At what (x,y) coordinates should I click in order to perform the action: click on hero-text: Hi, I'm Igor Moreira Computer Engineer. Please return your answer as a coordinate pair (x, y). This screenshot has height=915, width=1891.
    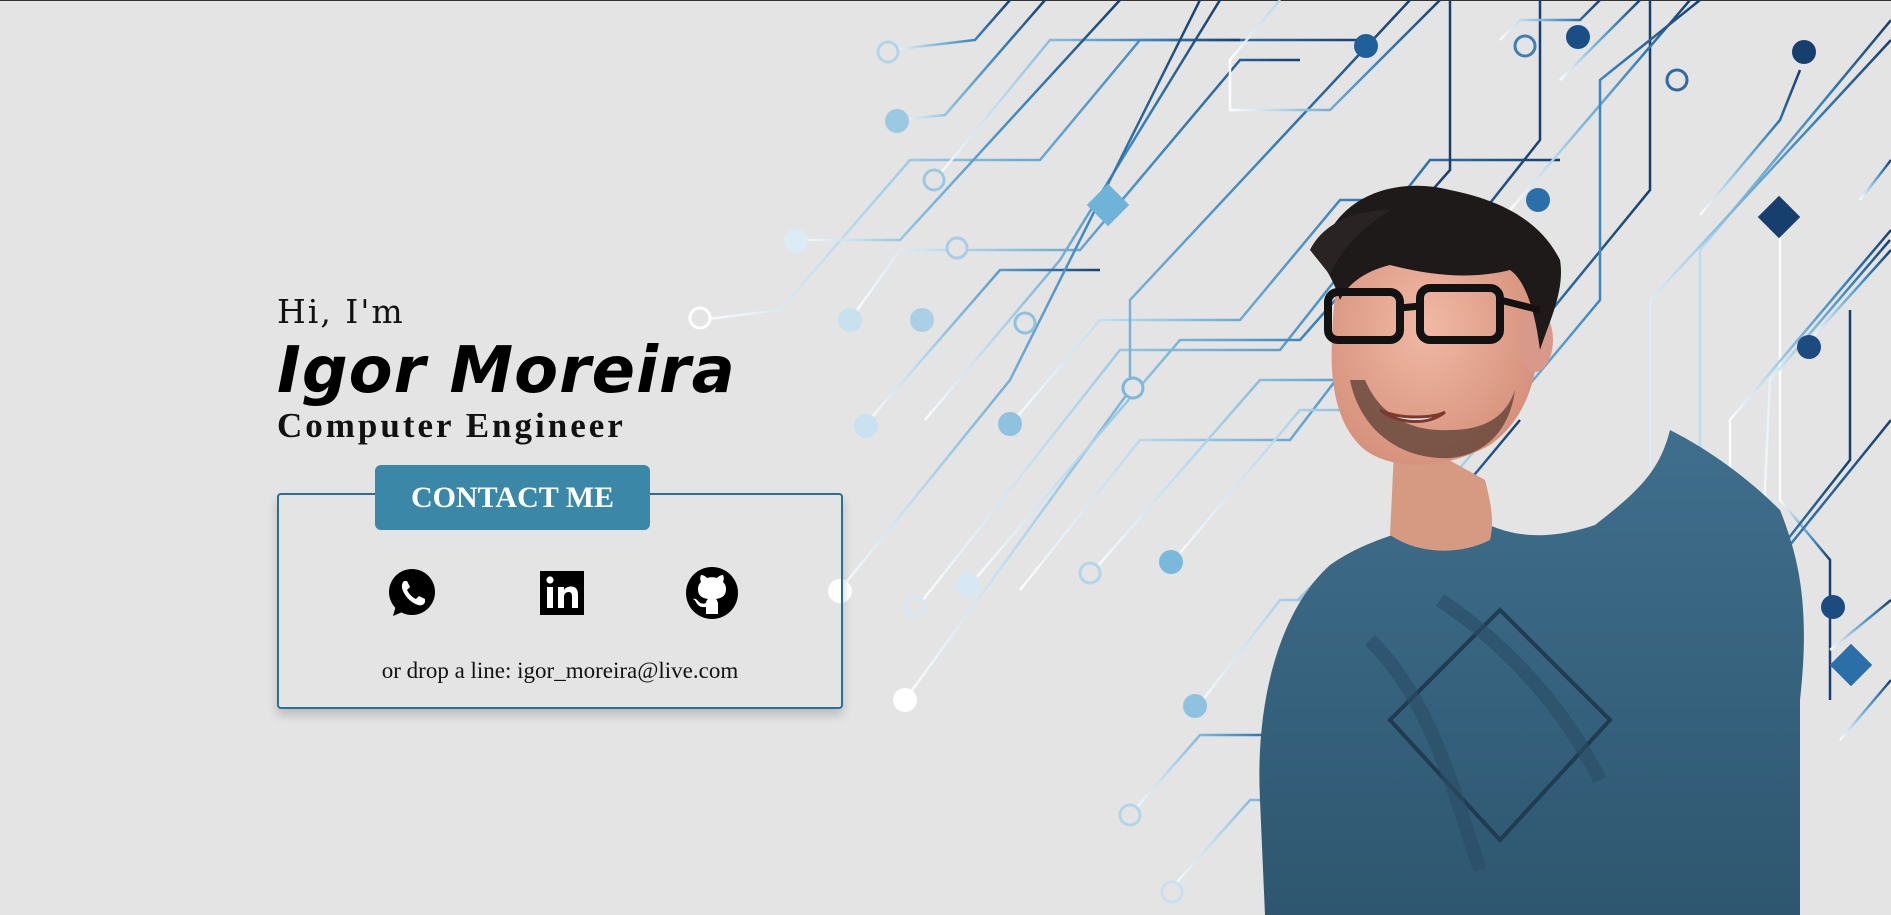
    Looking at the image, I should click on (506, 369).